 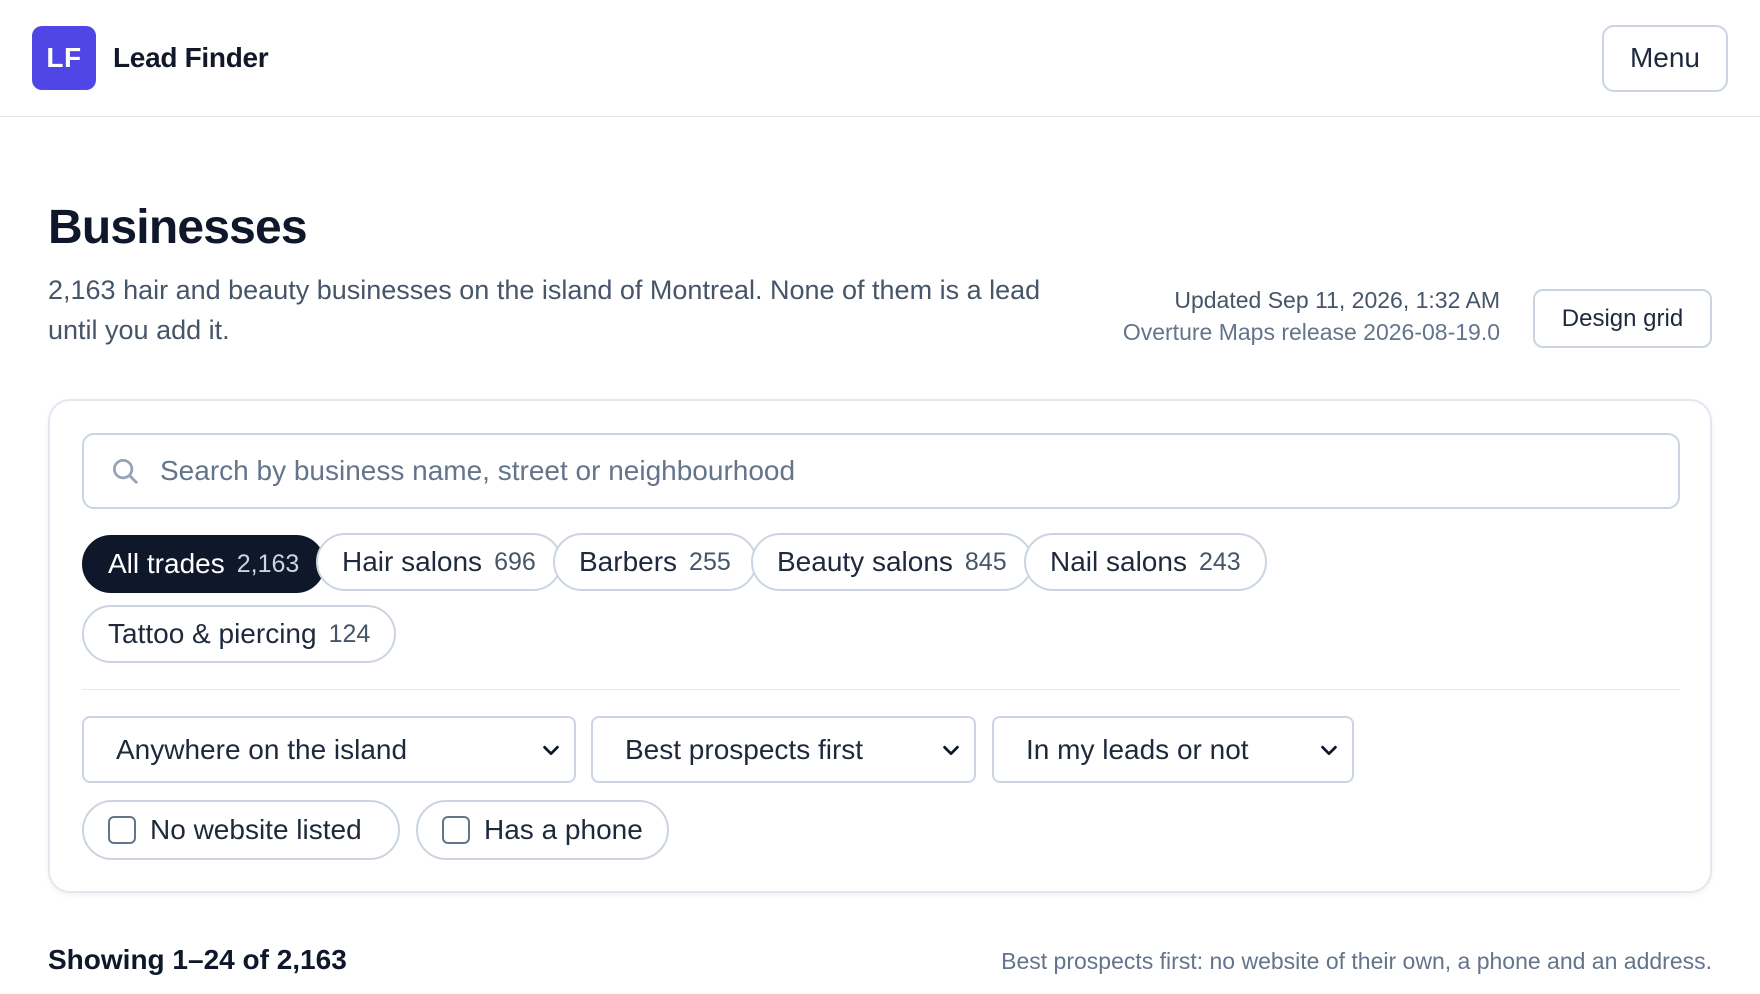 I want to click on has-phone-label: Has a phone, so click(x=563, y=829).